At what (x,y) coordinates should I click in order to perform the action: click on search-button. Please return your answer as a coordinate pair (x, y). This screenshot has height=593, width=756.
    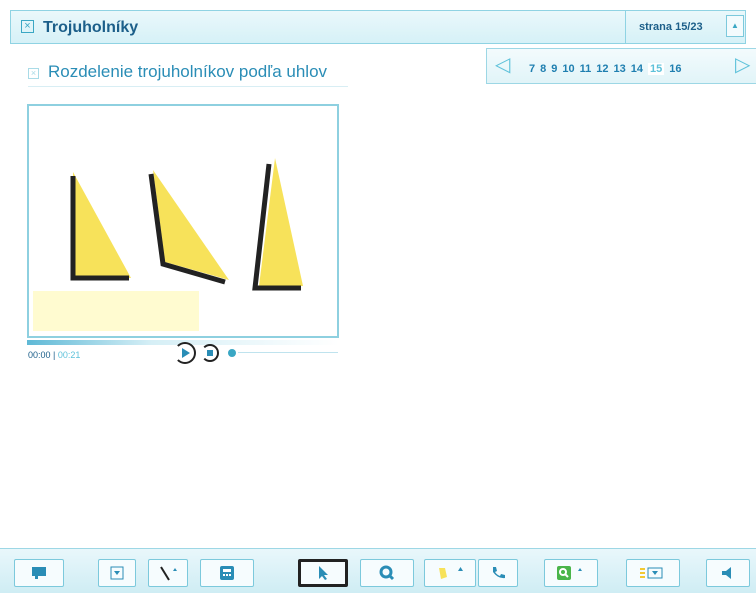
    Looking at the image, I should click on (387, 573).